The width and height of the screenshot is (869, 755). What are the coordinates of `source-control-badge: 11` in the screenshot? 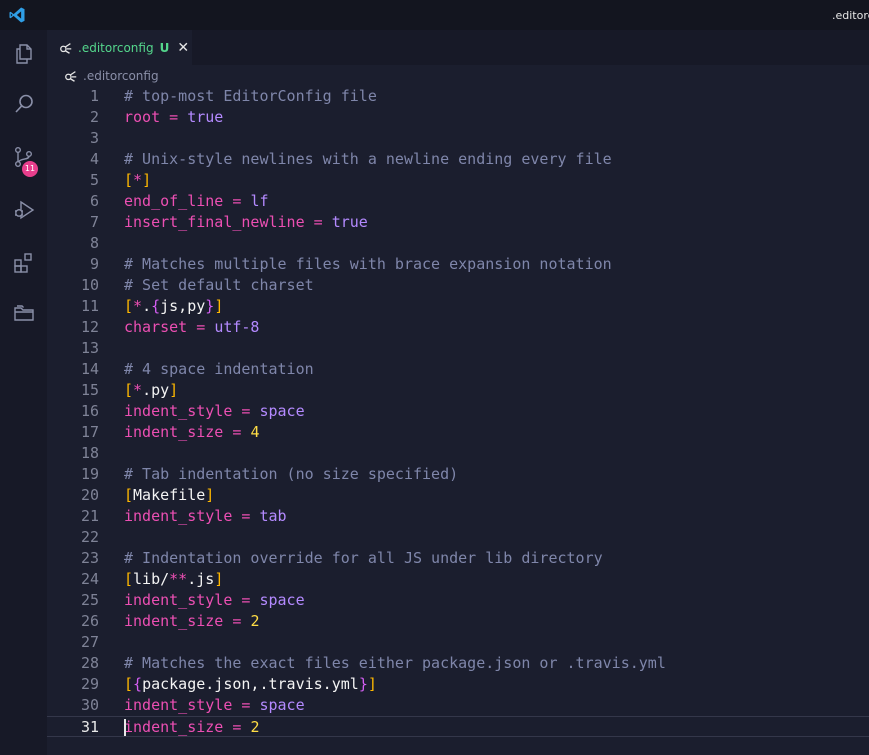 It's located at (30, 169).